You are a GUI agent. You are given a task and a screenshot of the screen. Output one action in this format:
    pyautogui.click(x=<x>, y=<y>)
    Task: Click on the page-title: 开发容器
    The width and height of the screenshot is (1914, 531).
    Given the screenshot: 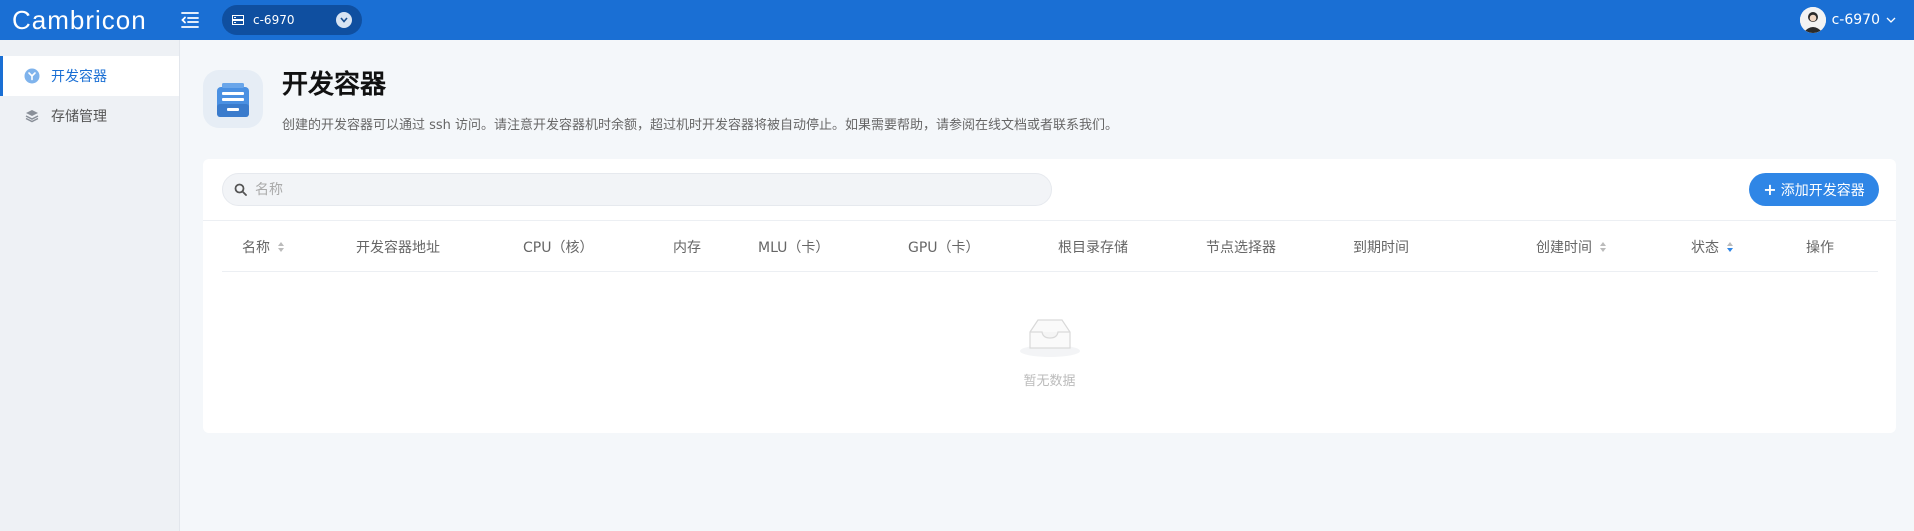 What is the action you would take?
    pyautogui.click(x=334, y=85)
    